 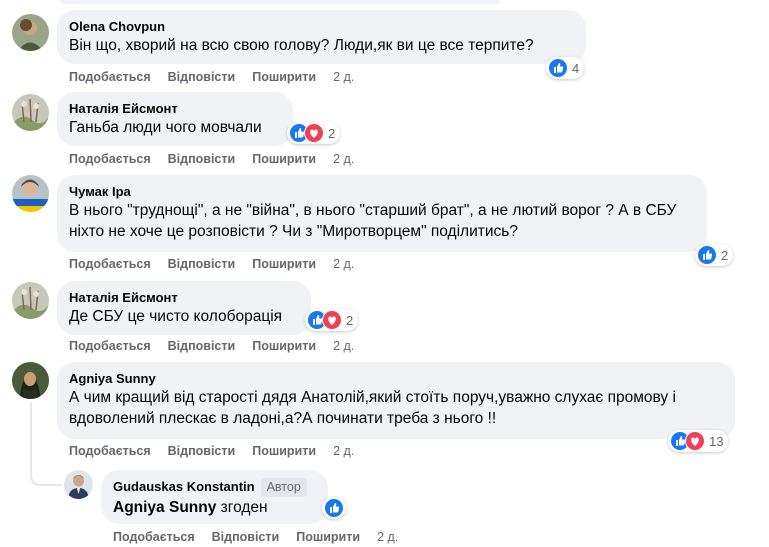 I want to click on reaction-count: 4, so click(x=576, y=68).